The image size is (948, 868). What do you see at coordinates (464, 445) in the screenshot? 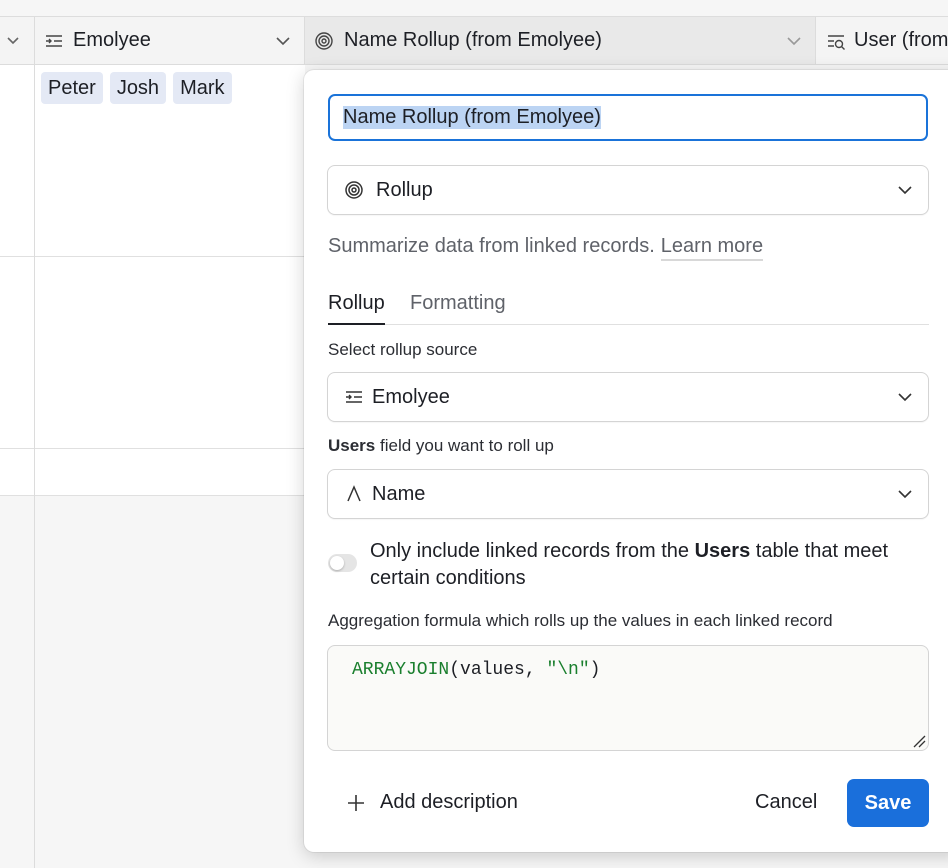
I see `rollup-field-label-text: field you want to roll up` at bounding box center [464, 445].